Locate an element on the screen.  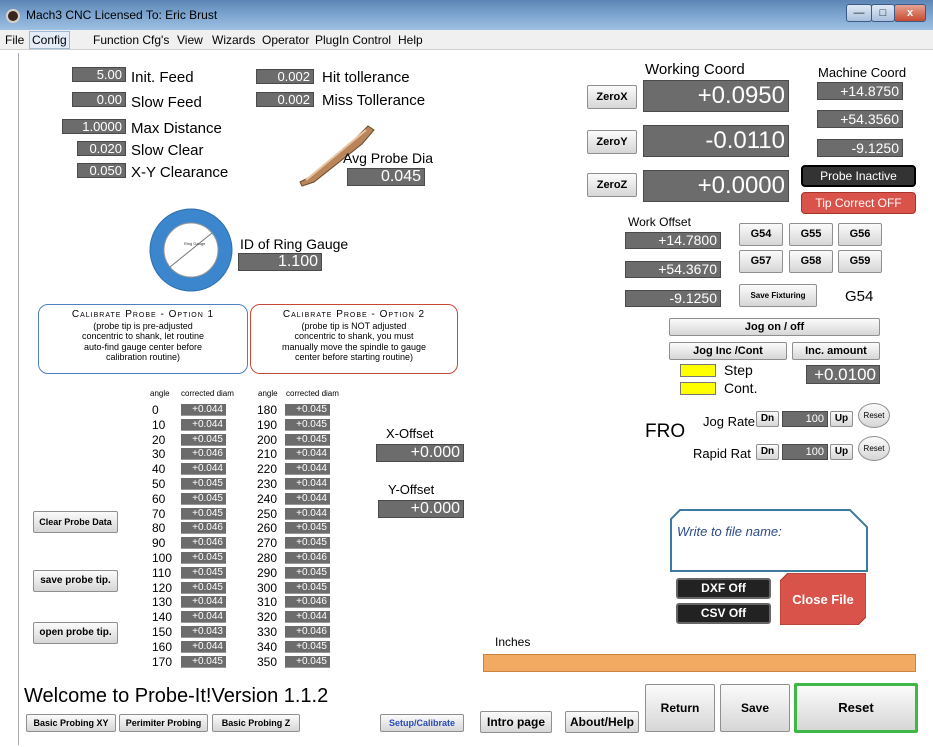
x-offset-dro: +0.000 is located at coordinates (420, 453).